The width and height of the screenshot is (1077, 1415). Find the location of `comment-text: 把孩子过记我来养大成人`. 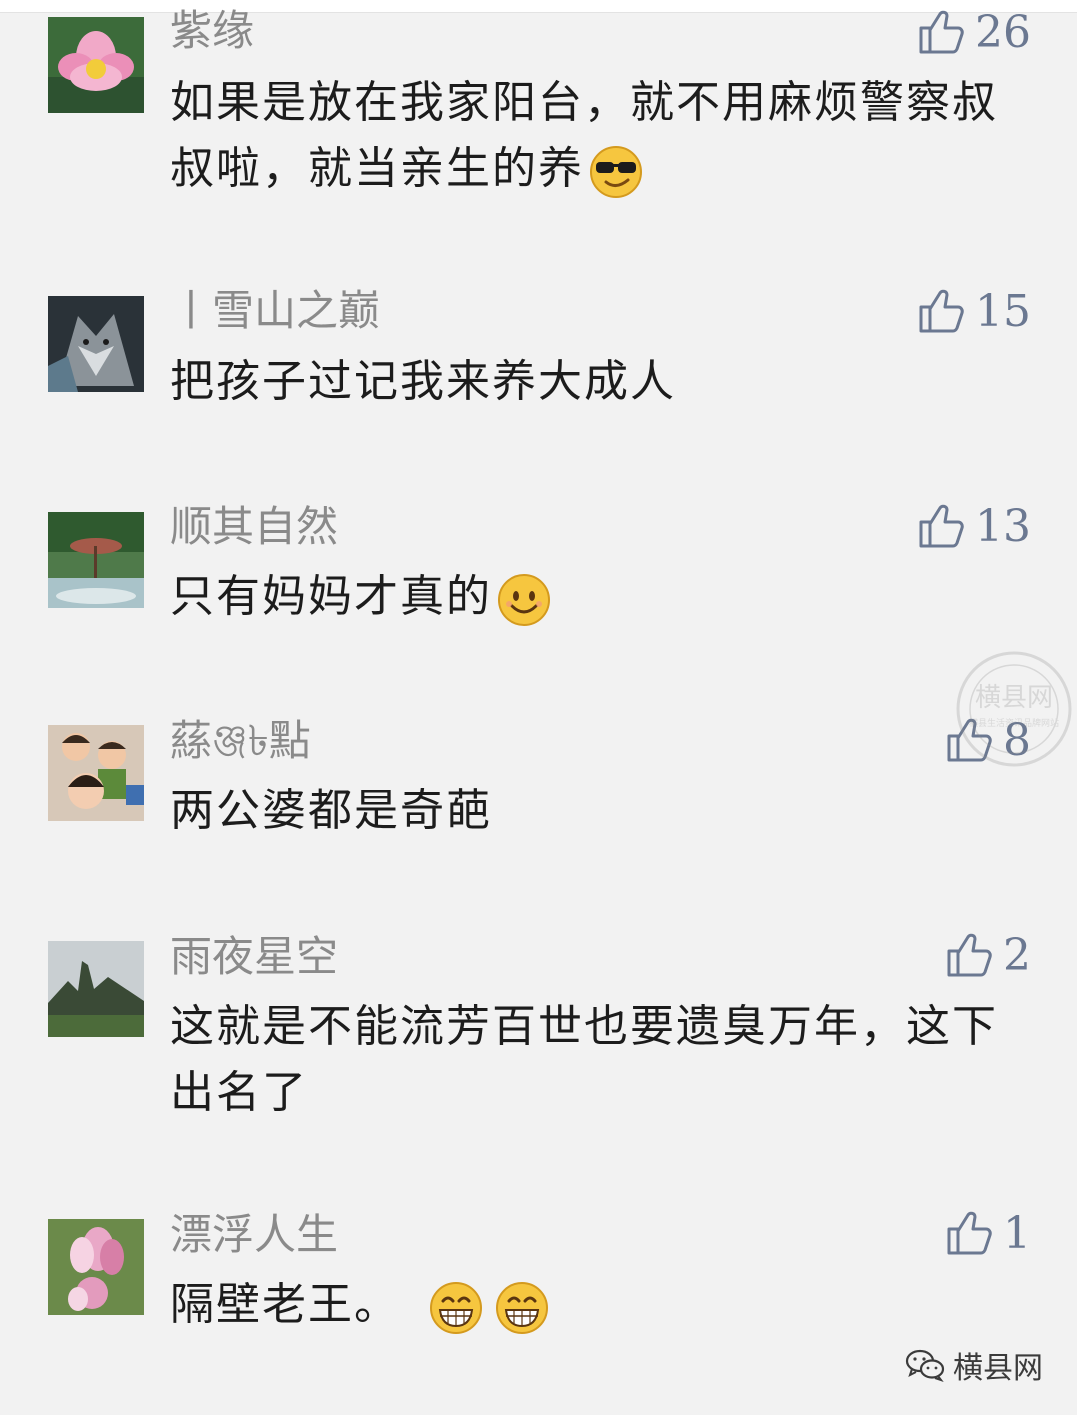

comment-text: 把孩子过记我来养大成人 is located at coordinates (595, 382).